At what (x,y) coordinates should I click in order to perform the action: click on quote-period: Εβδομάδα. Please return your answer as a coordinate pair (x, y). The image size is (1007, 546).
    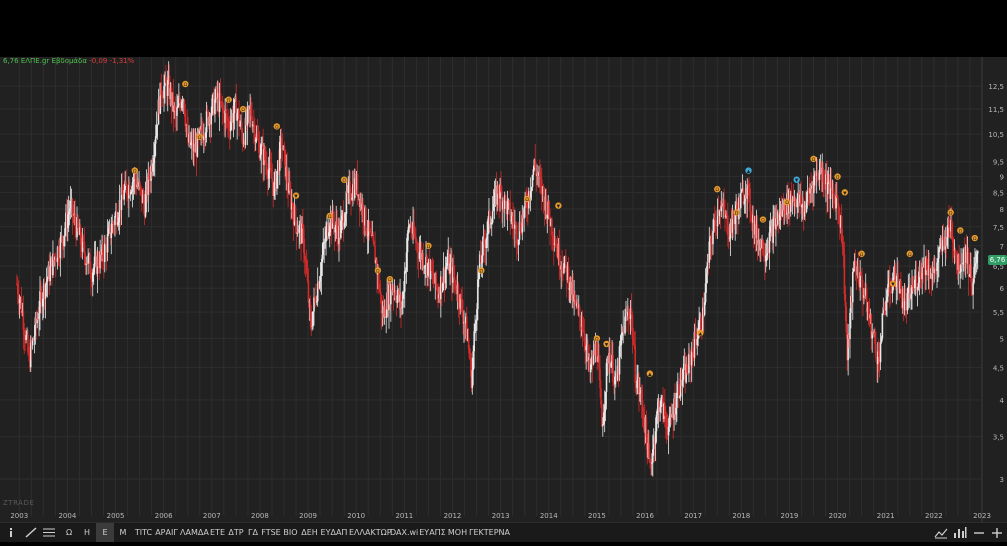
    Looking at the image, I should click on (69, 61).